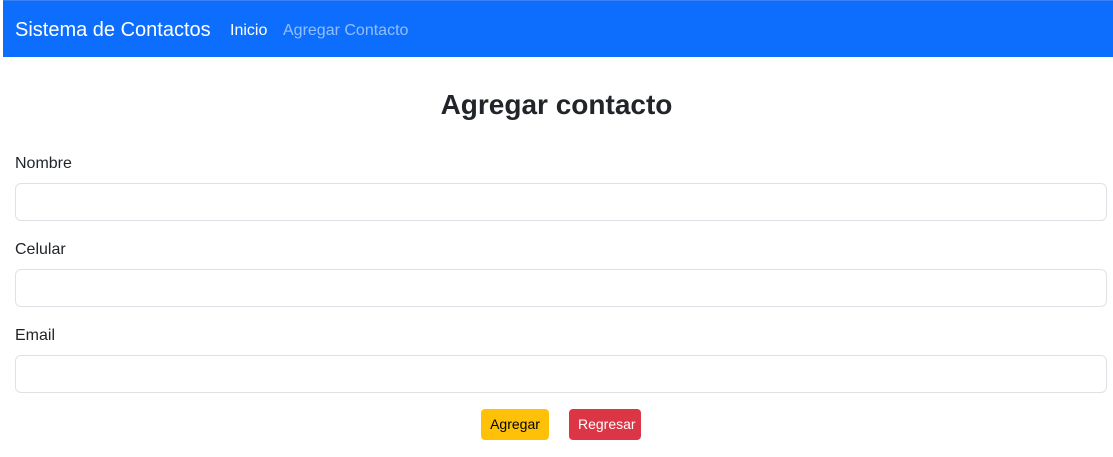  What do you see at coordinates (561, 202) in the screenshot?
I see `nombre-input` at bounding box center [561, 202].